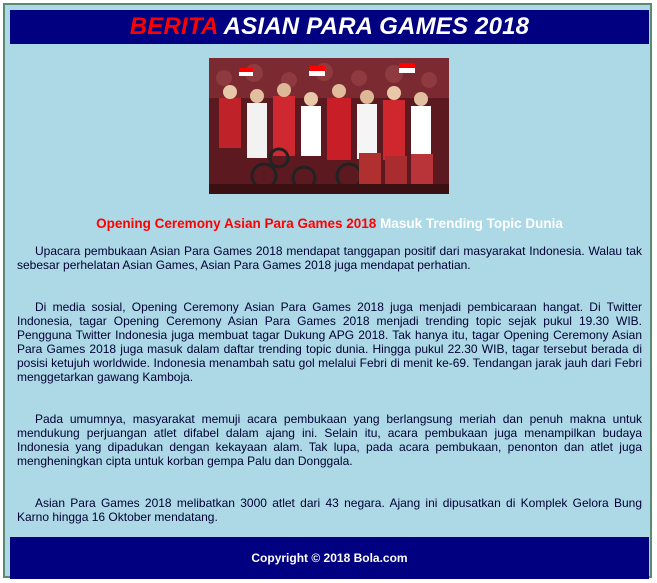 The height and width of the screenshot is (583, 657). I want to click on page-title: BERITA ASIAN PARA GAMES 2018, so click(329, 26).